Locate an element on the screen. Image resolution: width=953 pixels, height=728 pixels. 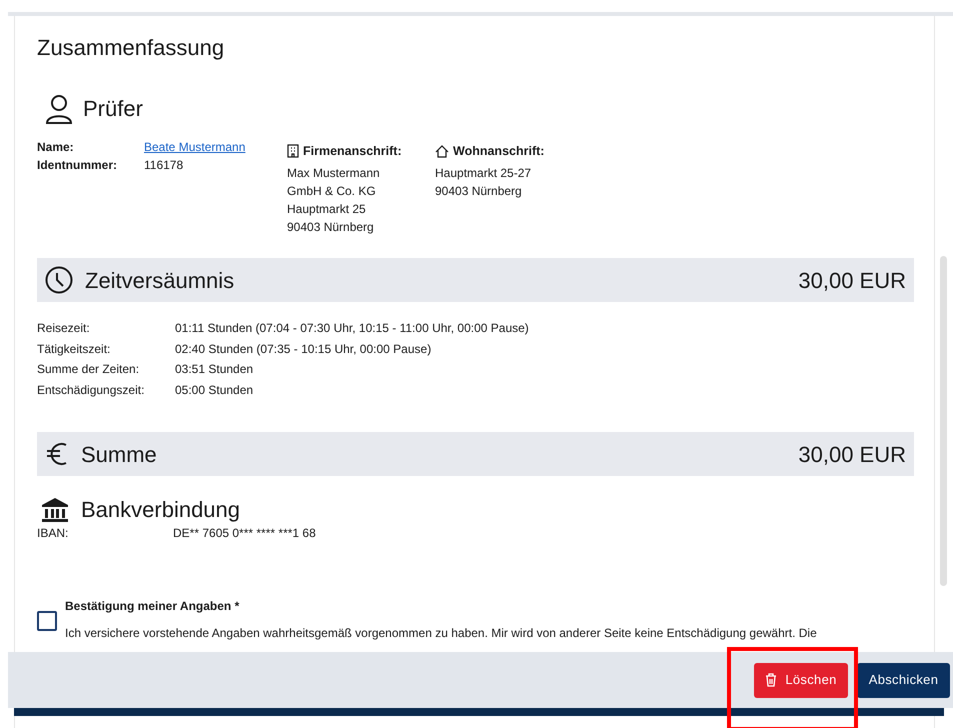
bank-icon is located at coordinates (55, 510).